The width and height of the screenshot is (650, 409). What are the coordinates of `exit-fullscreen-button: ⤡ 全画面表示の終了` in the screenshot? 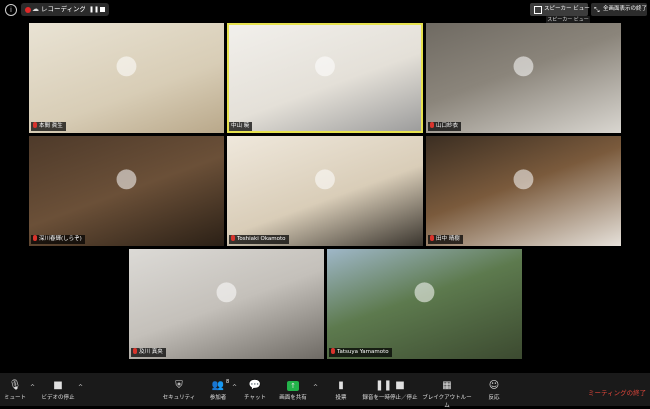 It's located at (619, 9).